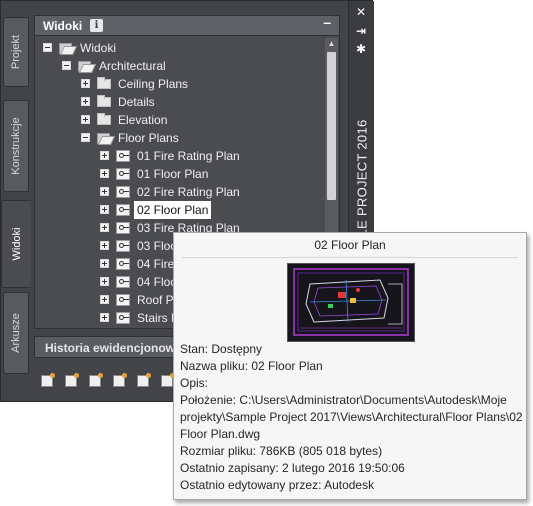 The image size is (533, 506). Describe the element at coordinates (157, 282) in the screenshot. I see `tree-item-label: 04 Floo` at that location.